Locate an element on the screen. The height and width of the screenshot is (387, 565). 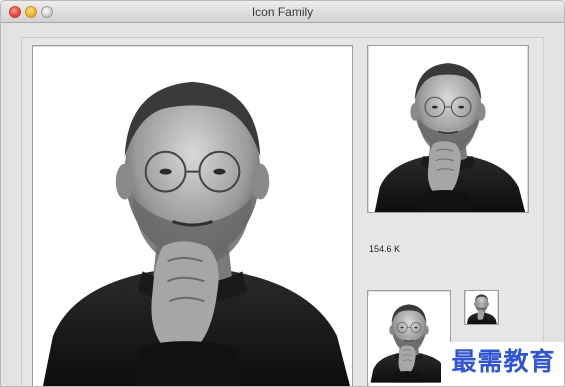
file-size-label: 154.6 K is located at coordinates (385, 249).